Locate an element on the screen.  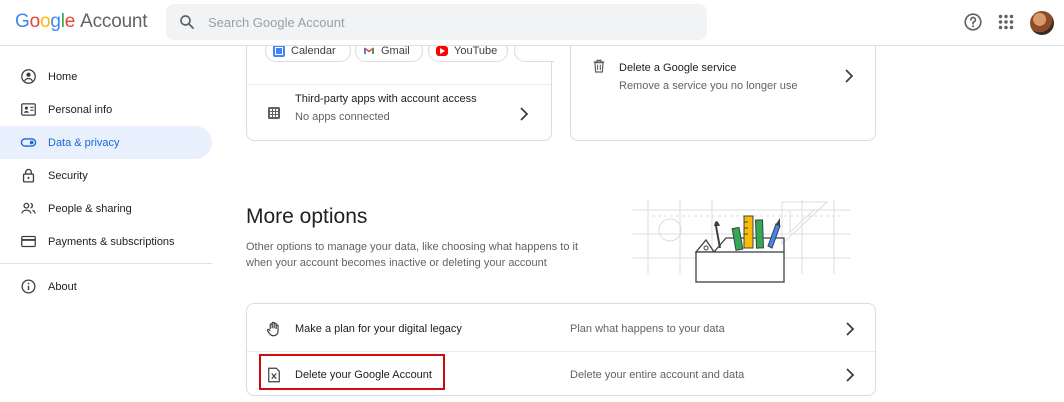
sidebar-item-personal-info: Personal info is located at coordinates (106, 109).